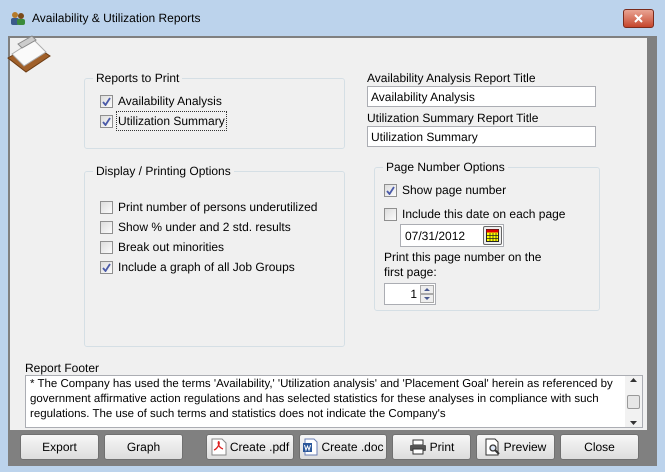 The height and width of the screenshot is (472, 665). Describe the element at coordinates (250, 447) in the screenshot. I see `action-button: Create .pdf` at that location.